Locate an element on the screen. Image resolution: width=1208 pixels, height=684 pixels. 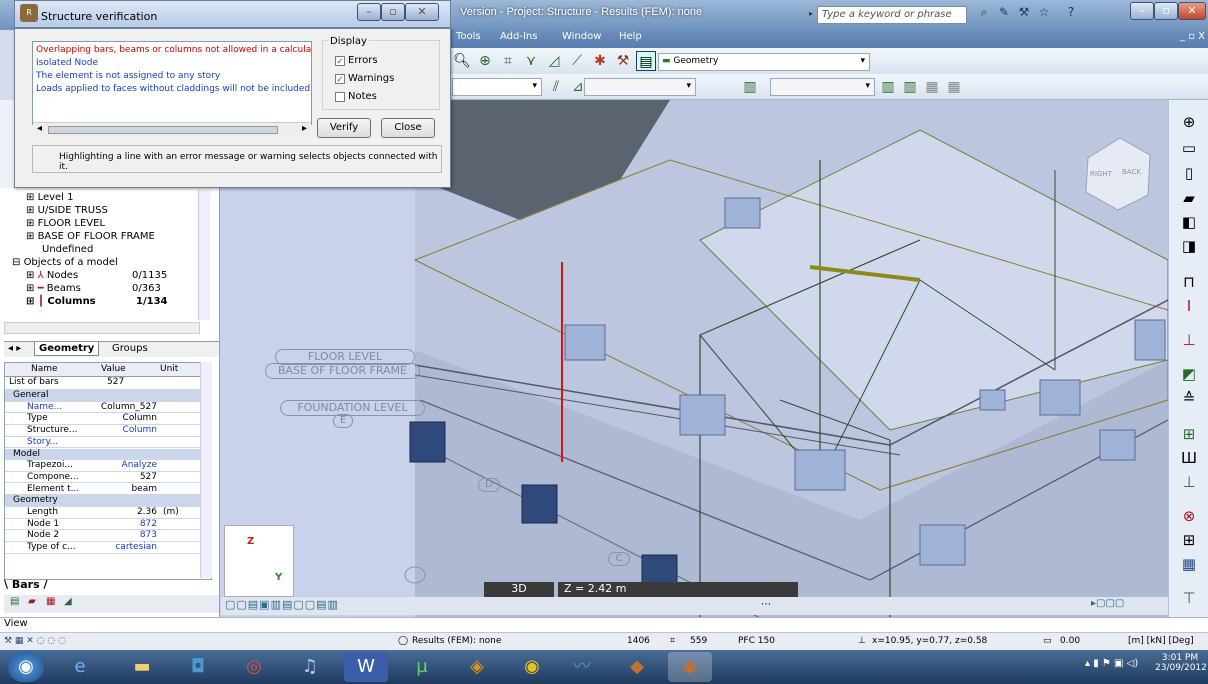
tree-item-objects: ⊟ Objects of a model is located at coordinates (65, 262).